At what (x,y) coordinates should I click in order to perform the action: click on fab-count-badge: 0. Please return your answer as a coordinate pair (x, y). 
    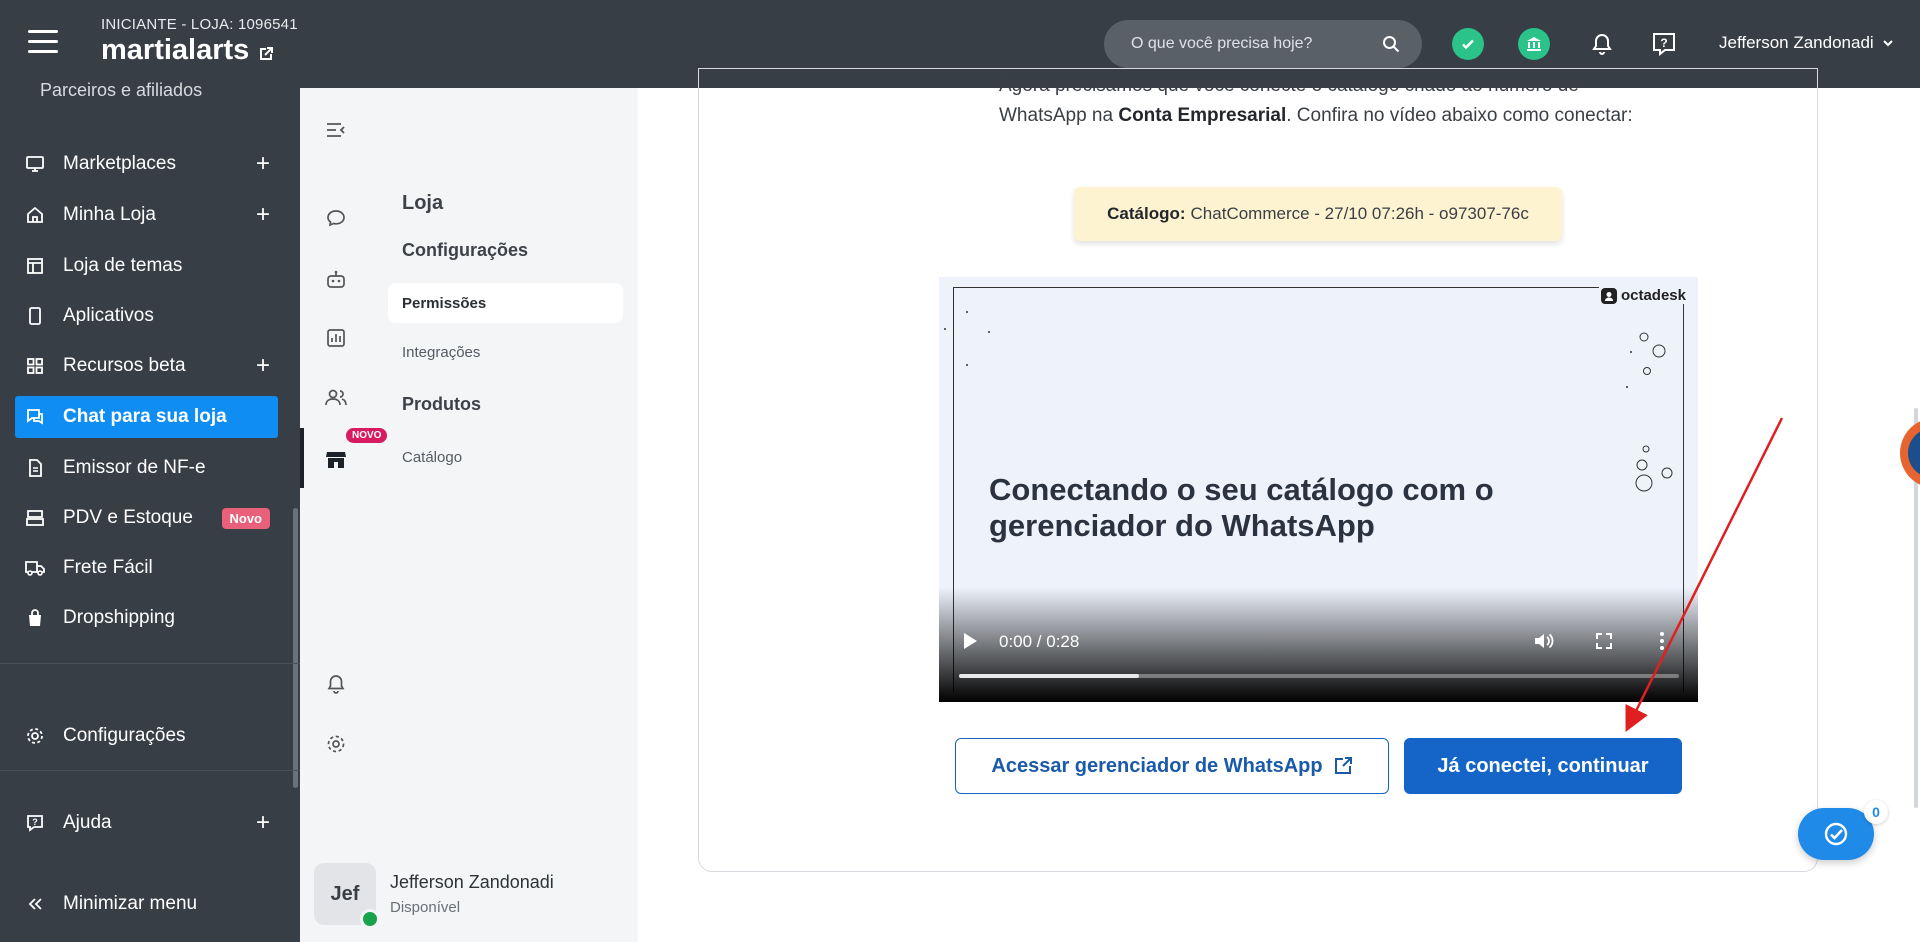
    Looking at the image, I should click on (1876, 812).